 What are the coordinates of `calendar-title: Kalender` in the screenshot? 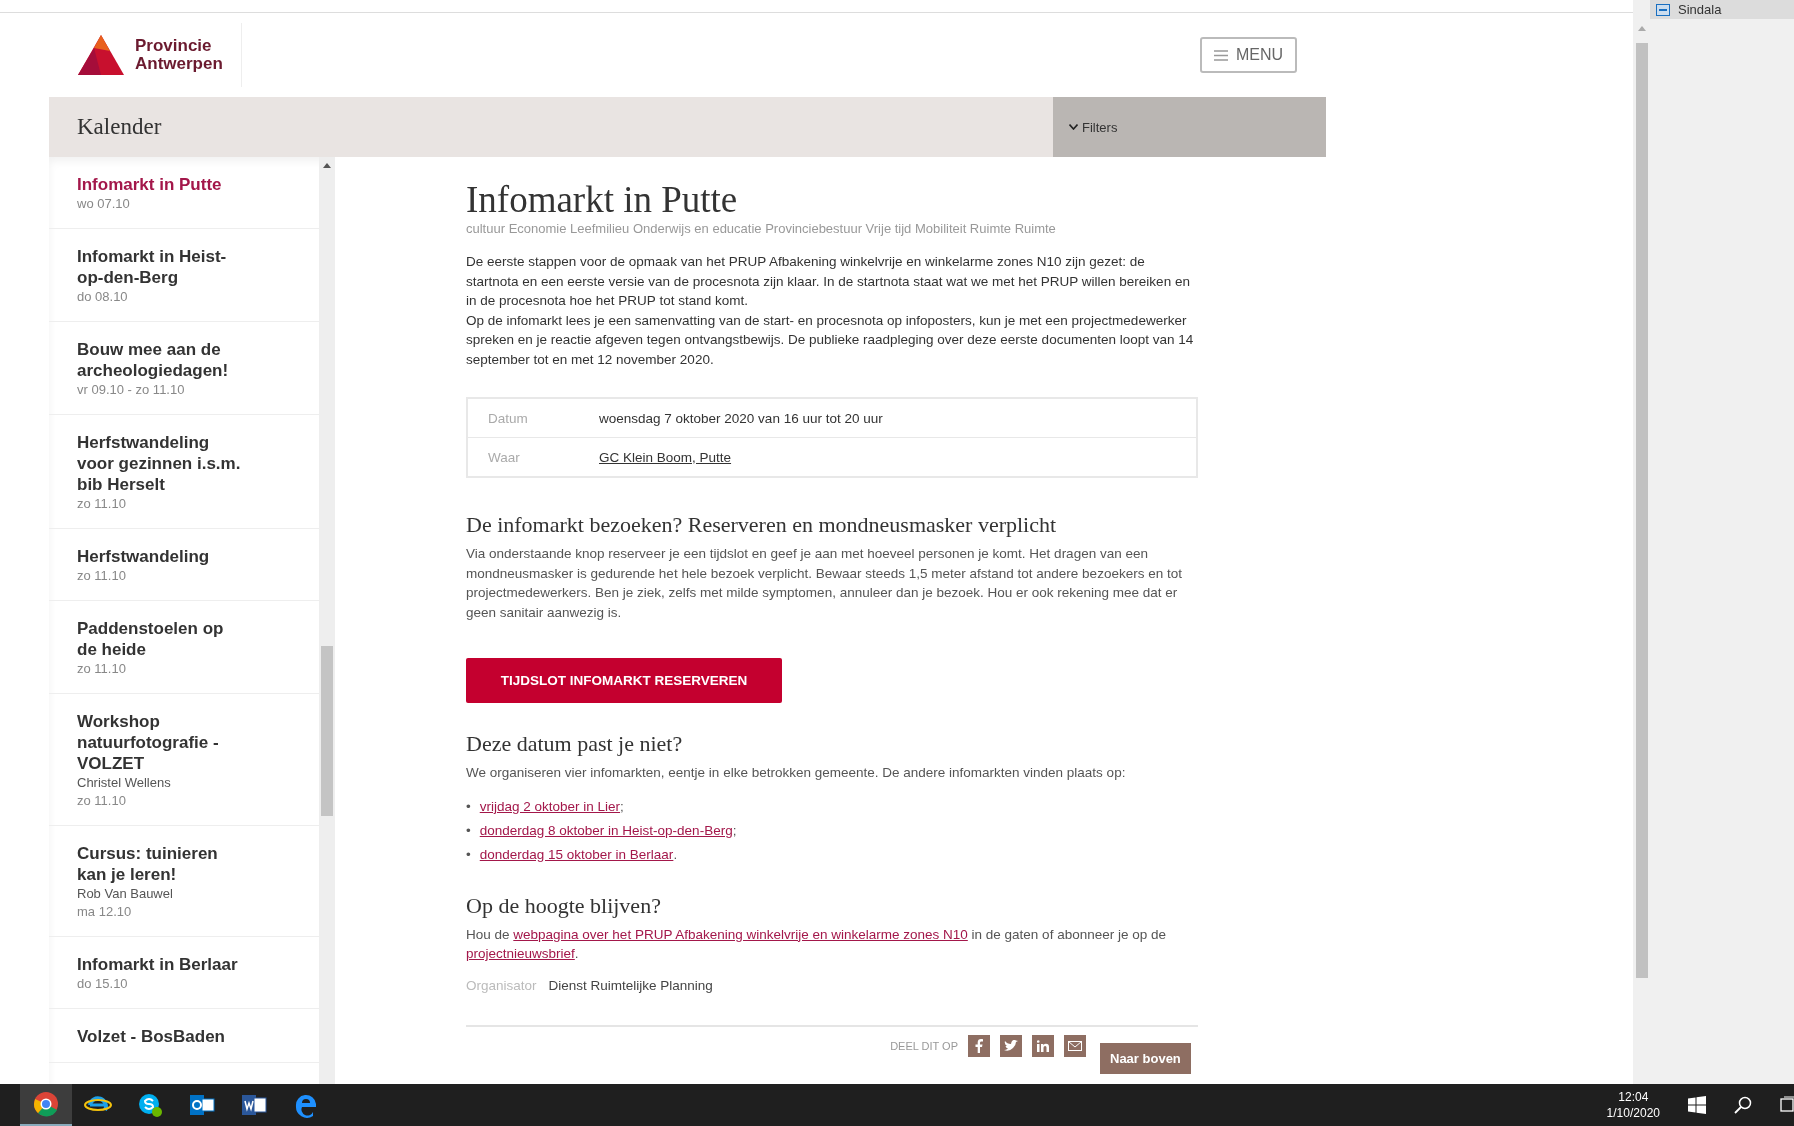 It's located at (119, 127).